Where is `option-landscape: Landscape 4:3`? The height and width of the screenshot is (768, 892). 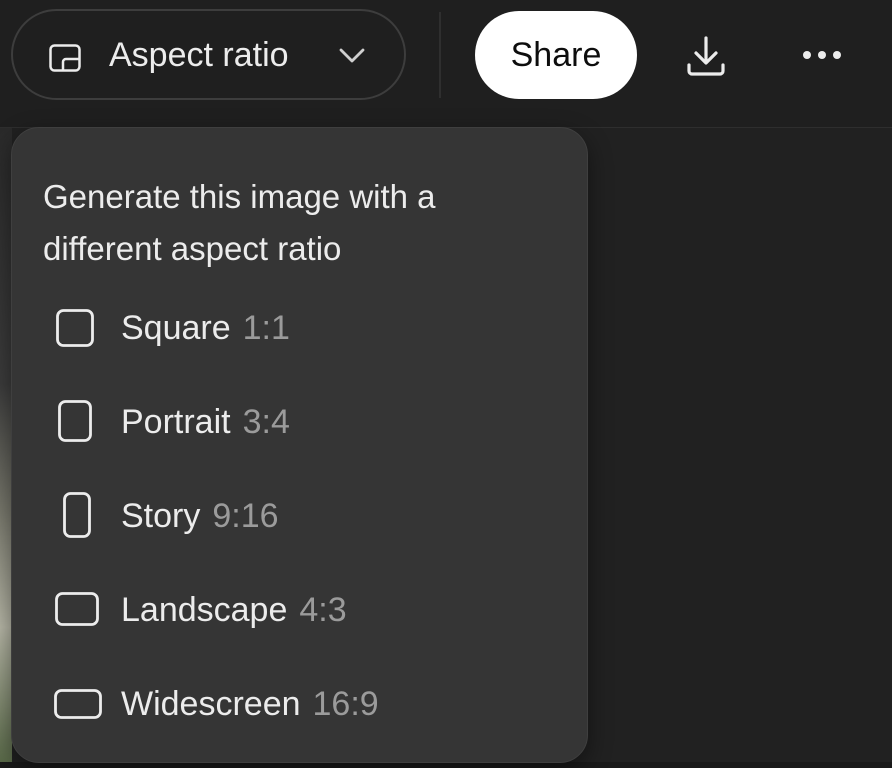 option-landscape: Landscape 4:3 is located at coordinates (300, 609).